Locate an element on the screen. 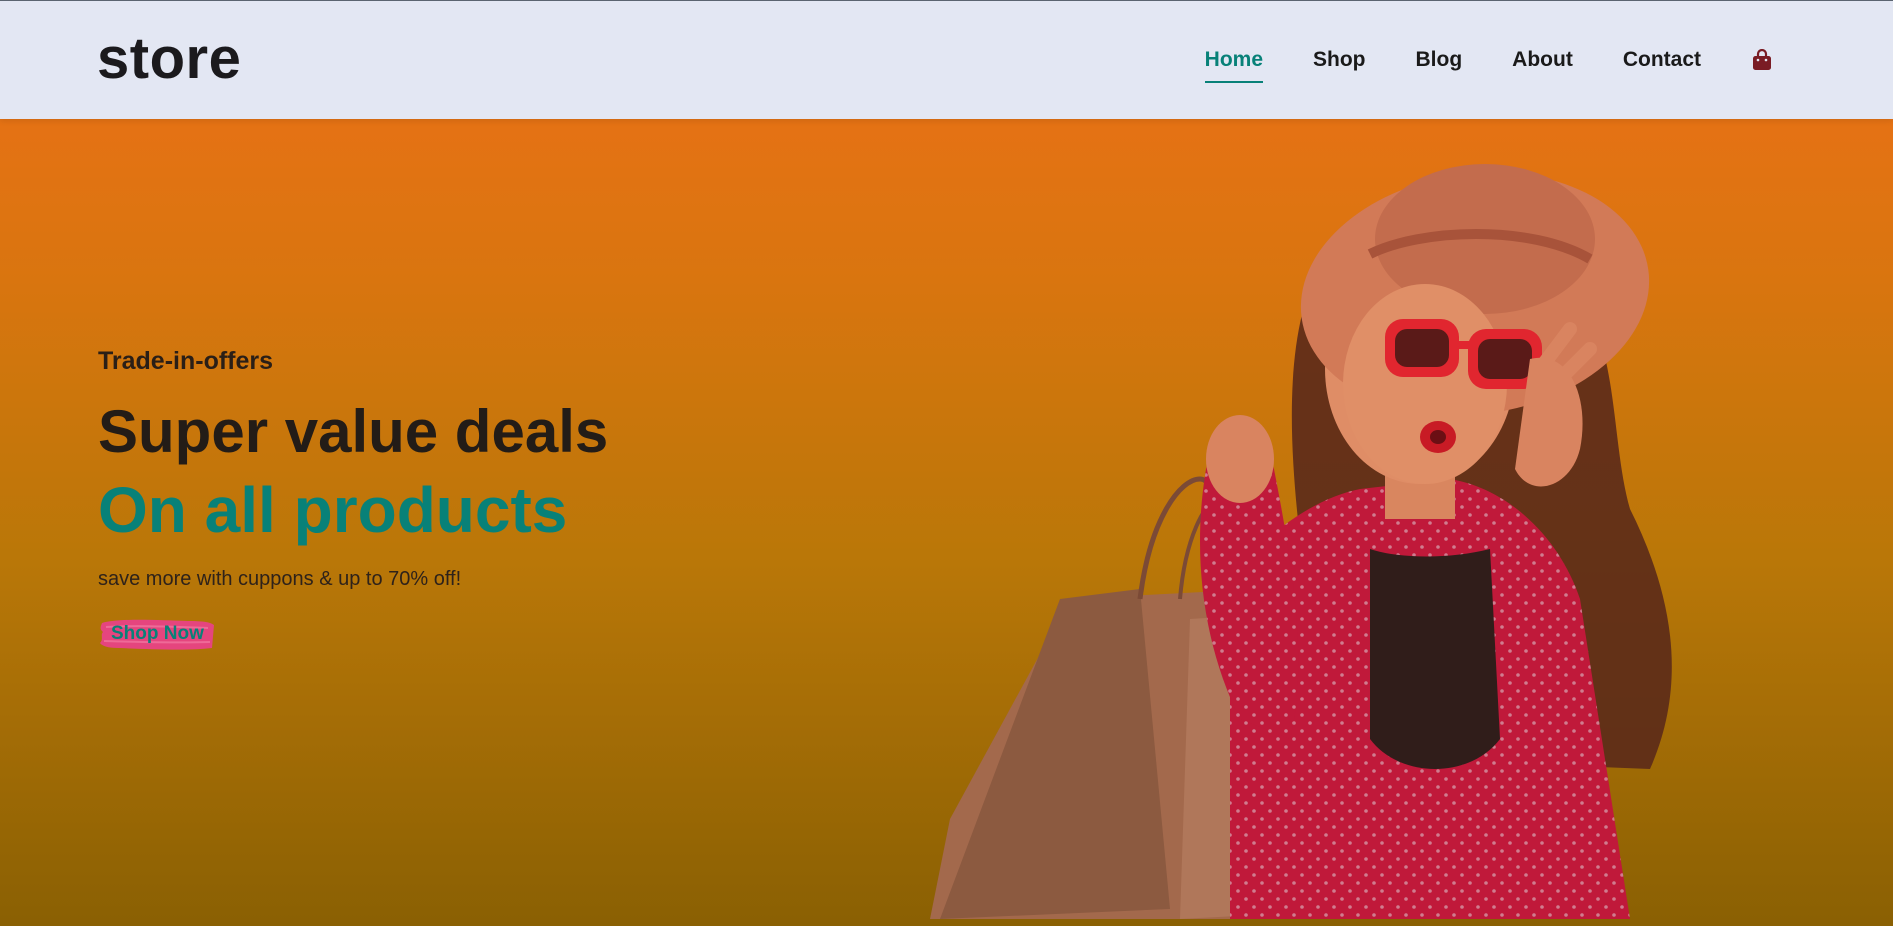 The image size is (1893, 926). site-header: store Home Shop Blog About Contact is located at coordinates (946, 60).